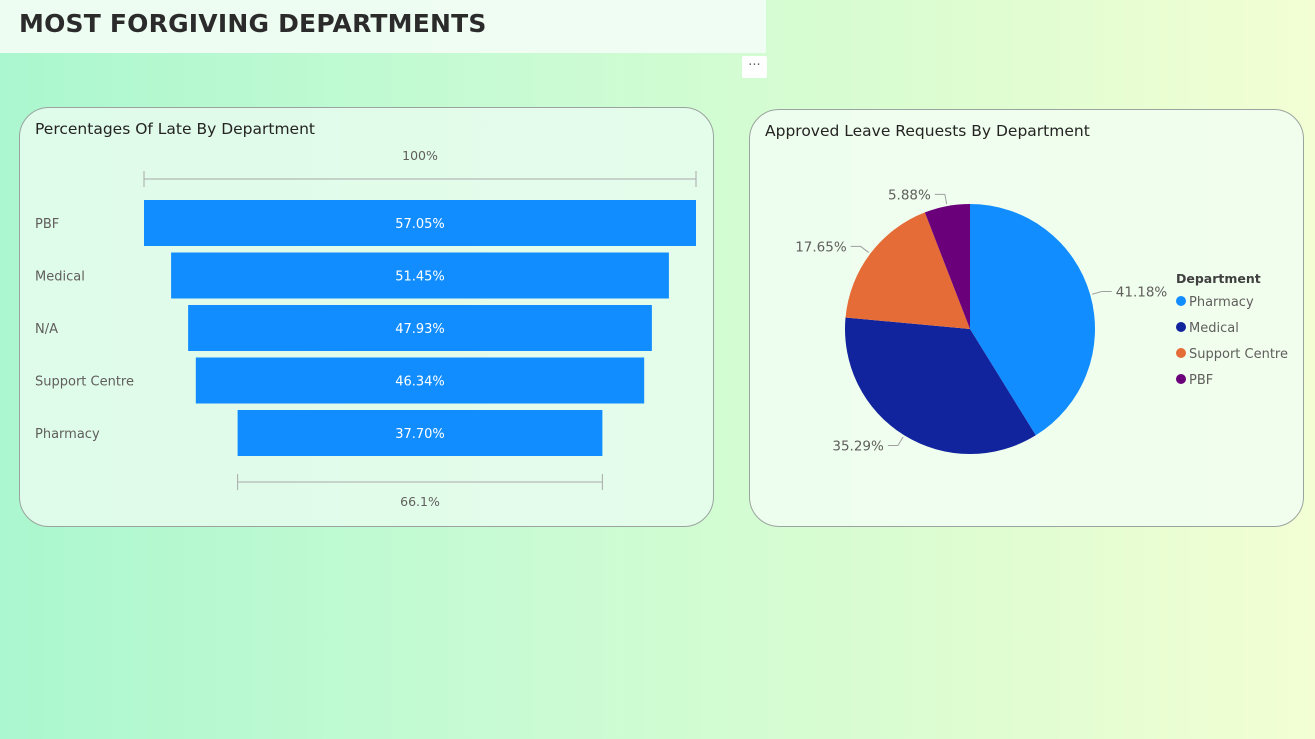  What do you see at coordinates (821, 247) in the screenshot?
I see `pie-data-label-support-centre: 17.65%` at bounding box center [821, 247].